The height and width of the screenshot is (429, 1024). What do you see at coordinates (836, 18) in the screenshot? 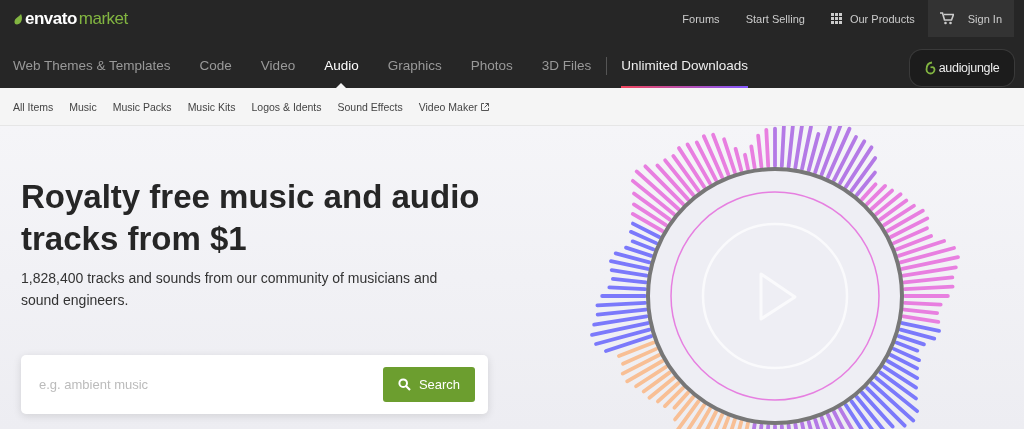
I see `grid-icon` at bounding box center [836, 18].